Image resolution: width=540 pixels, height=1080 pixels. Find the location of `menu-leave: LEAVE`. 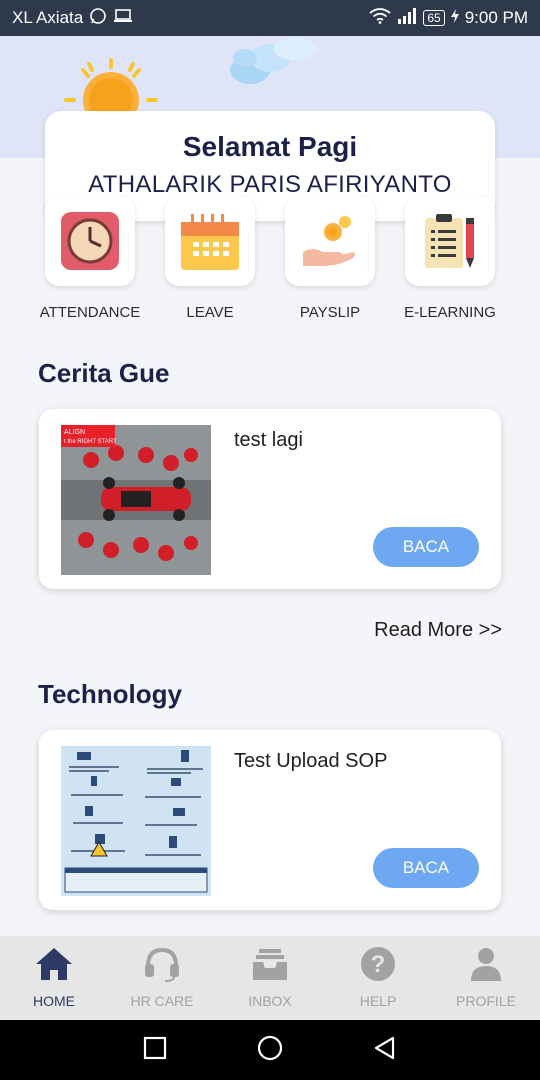

menu-leave: LEAVE is located at coordinates (210, 258).